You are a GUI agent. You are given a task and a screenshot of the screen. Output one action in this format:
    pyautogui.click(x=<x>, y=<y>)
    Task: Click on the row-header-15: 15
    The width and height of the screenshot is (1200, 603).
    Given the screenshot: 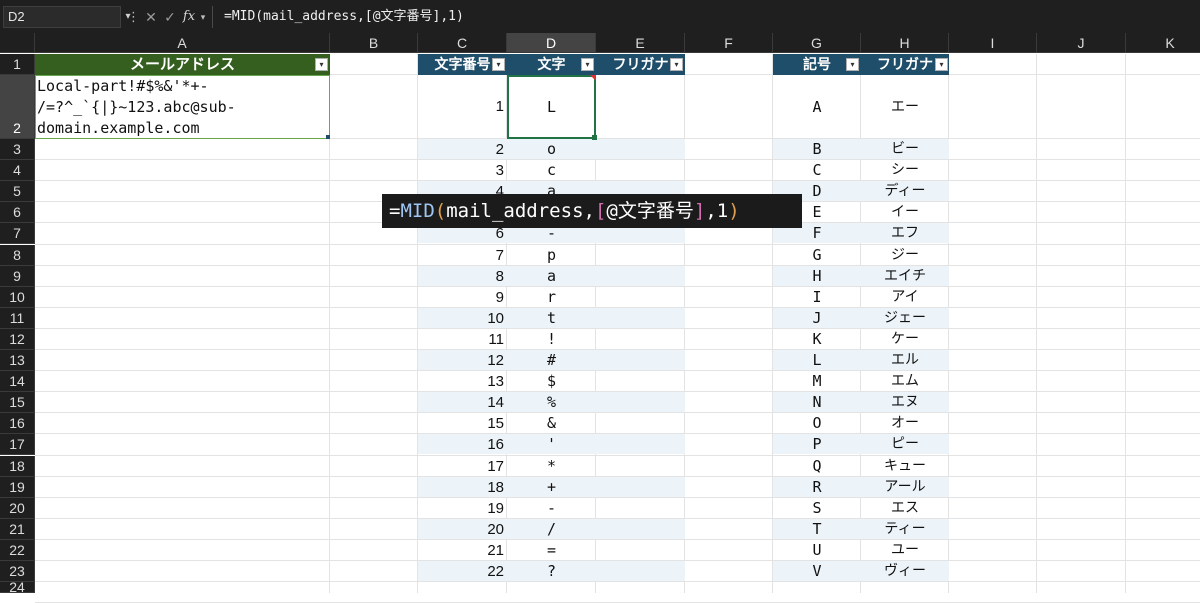 What is the action you would take?
    pyautogui.click(x=17, y=403)
    